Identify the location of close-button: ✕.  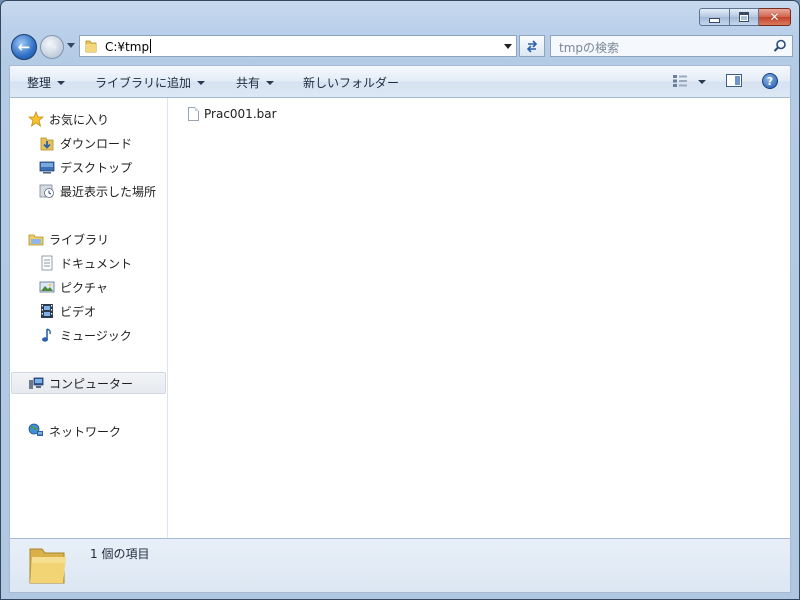
(775, 17).